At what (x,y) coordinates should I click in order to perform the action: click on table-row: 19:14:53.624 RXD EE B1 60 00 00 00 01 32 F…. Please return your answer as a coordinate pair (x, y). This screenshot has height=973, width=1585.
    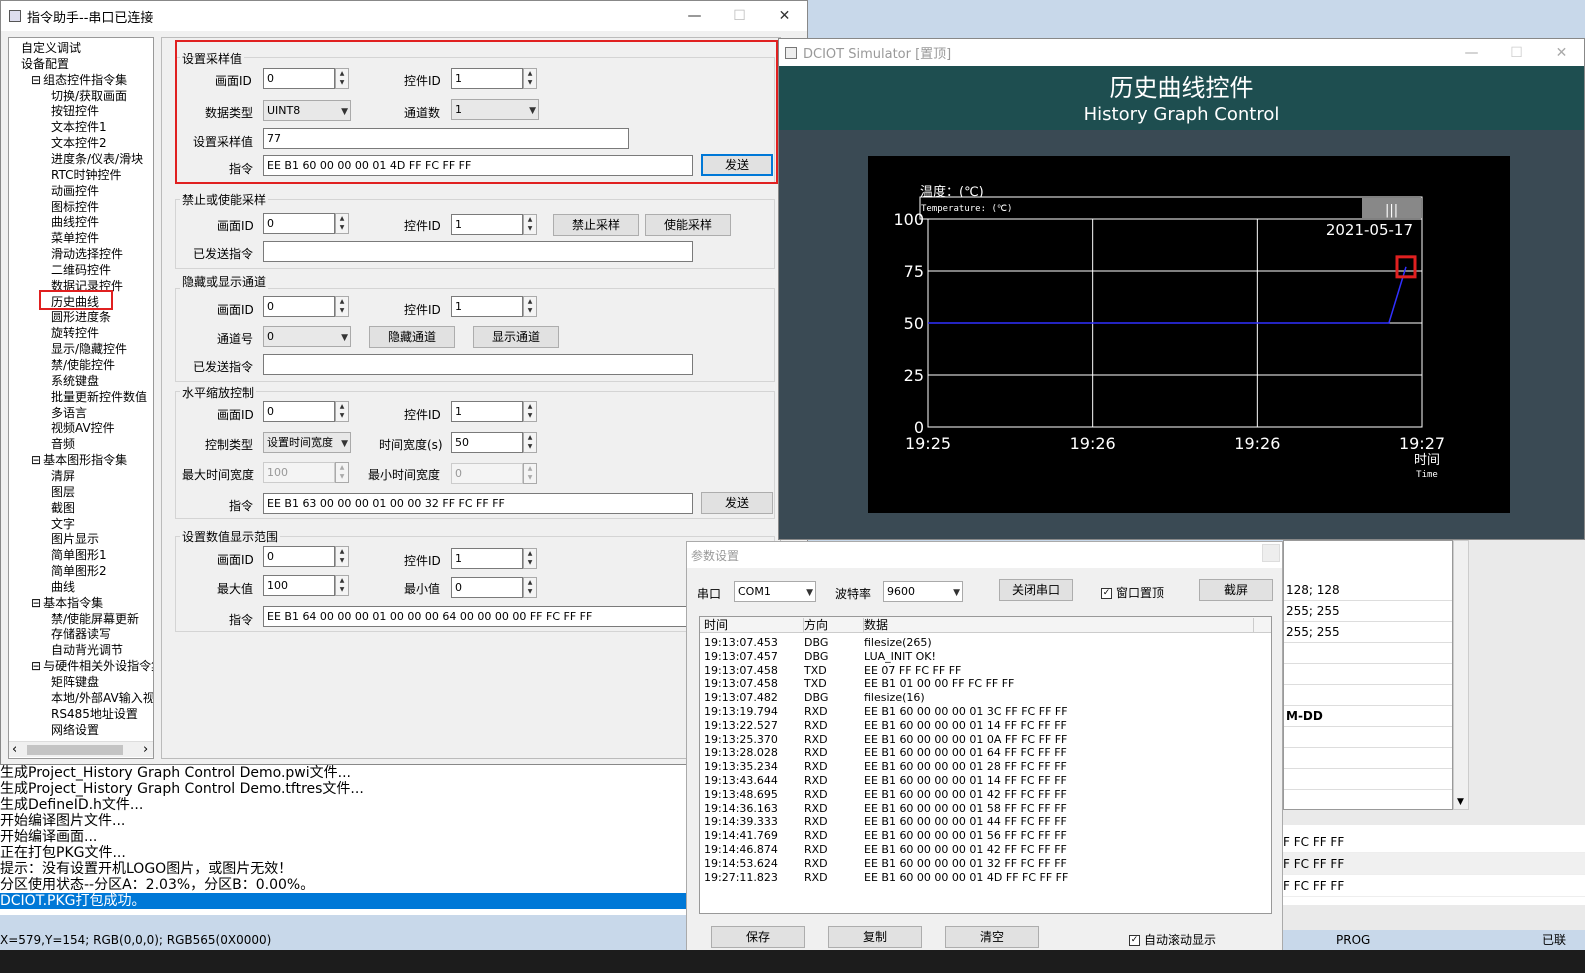
    Looking at the image, I should click on (984, 864).